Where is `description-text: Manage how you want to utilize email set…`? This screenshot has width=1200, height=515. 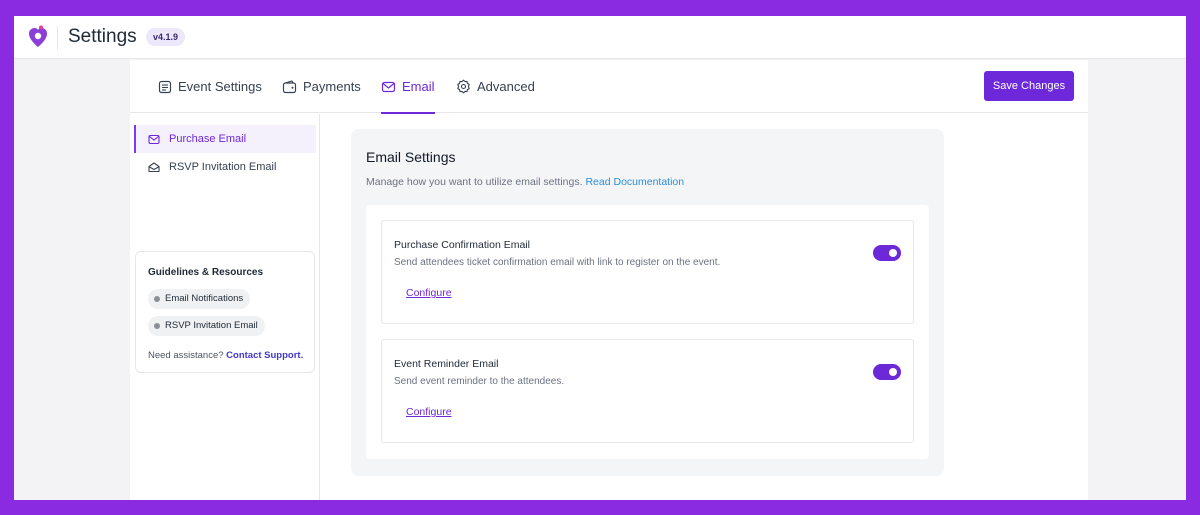 description-text: Manage how you want to utilize email set… is located at coordinates (474, 182).